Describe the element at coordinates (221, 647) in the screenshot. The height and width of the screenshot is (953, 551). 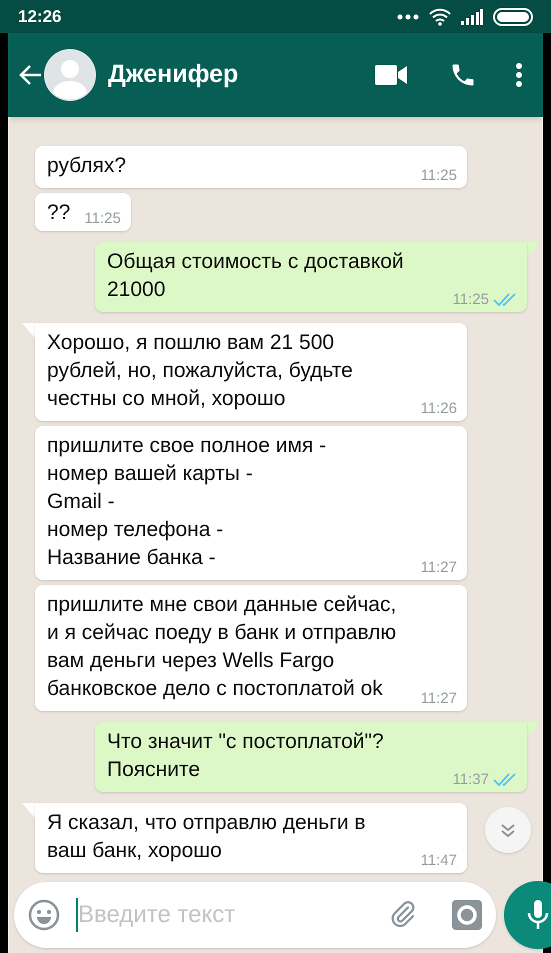
I see `message-text: пришлите мне свои данные сейчас, и я сейчас поеду в банк и отправлю вам деньги через Wells Fargo банковское дело с постоплатой ok` at that location.